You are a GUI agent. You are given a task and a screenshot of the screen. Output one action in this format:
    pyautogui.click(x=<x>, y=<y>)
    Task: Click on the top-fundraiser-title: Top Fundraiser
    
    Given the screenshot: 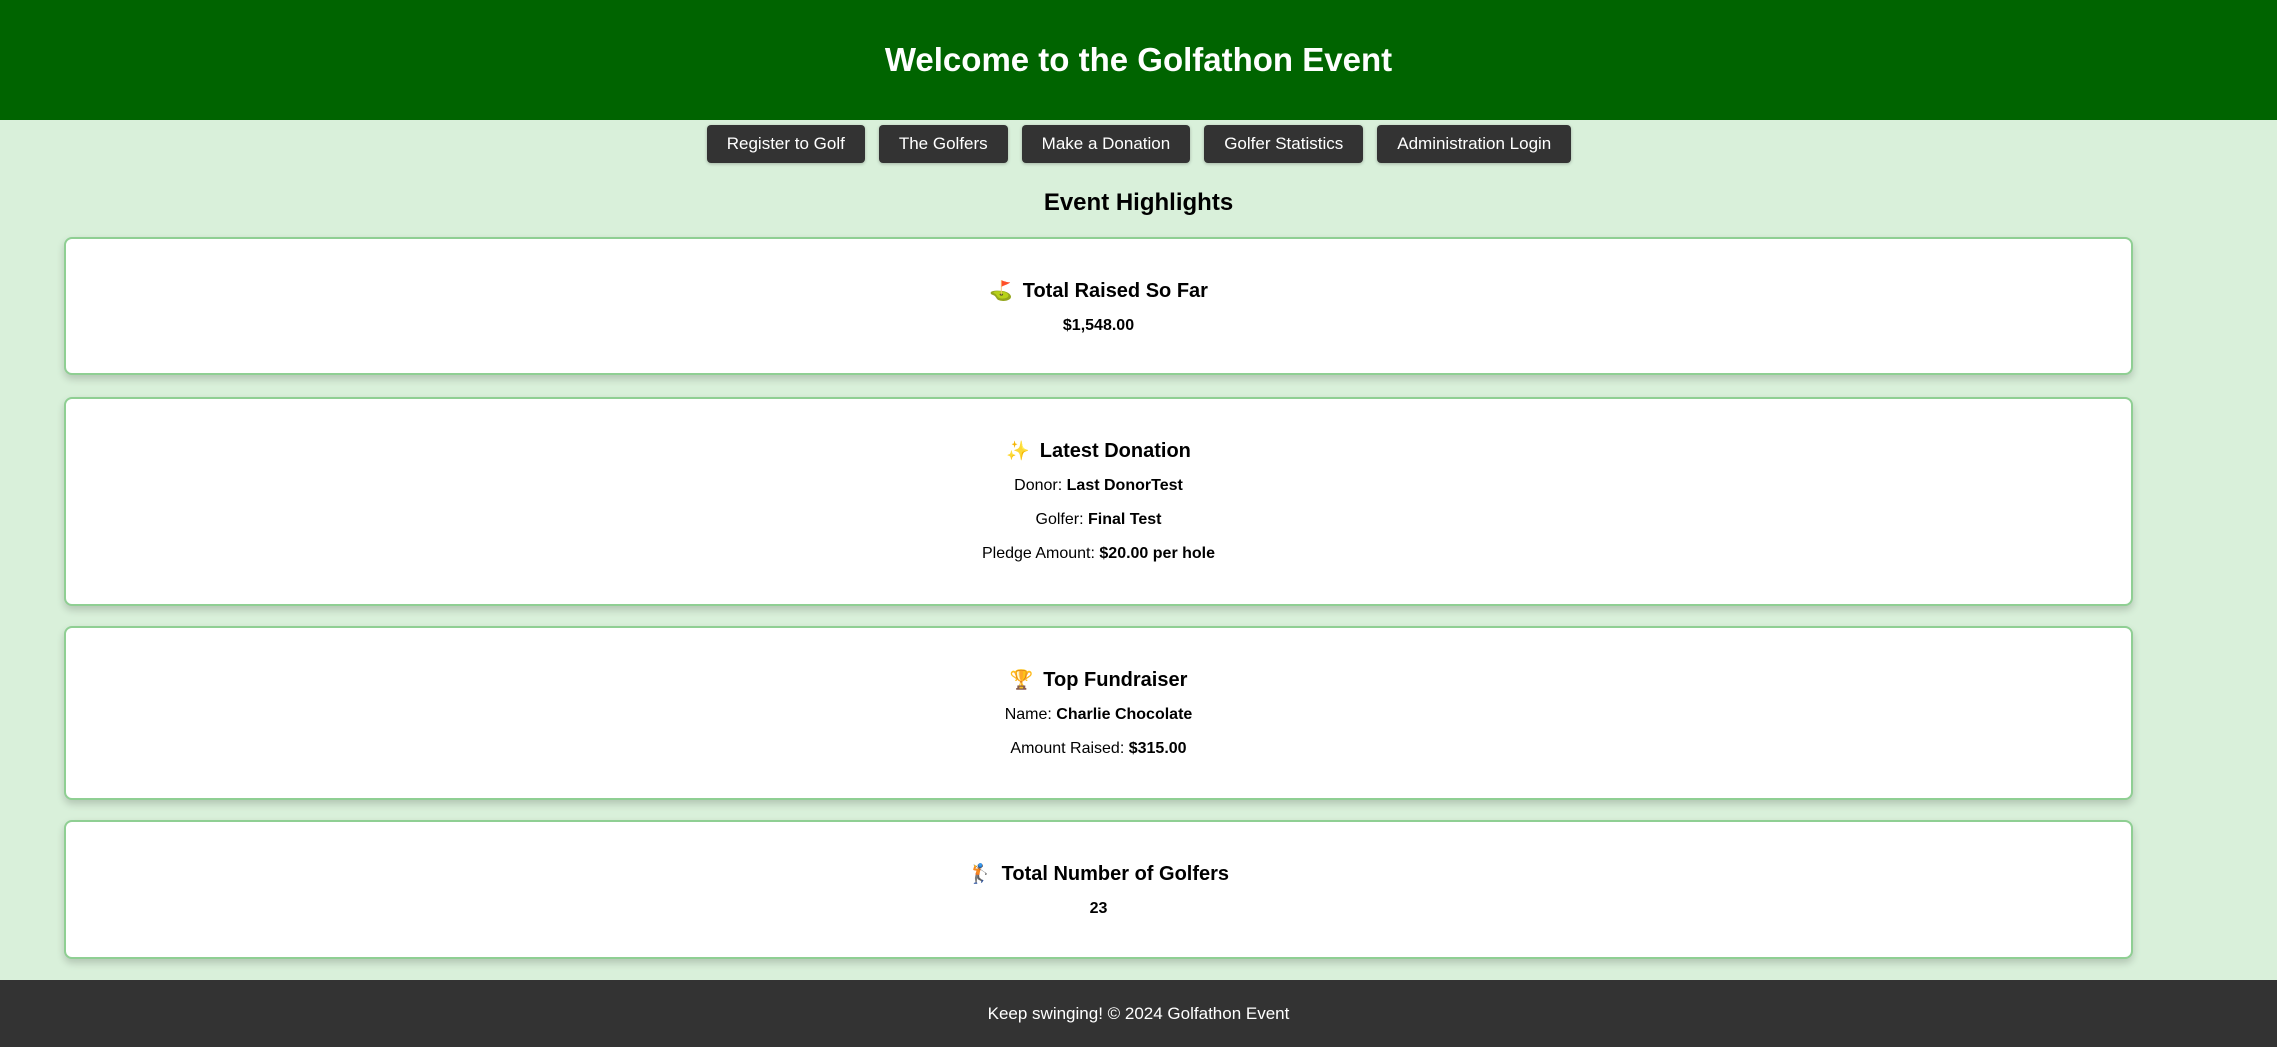 What is the action you would take?
    pyautogui.click(x=1115, y=680)
    